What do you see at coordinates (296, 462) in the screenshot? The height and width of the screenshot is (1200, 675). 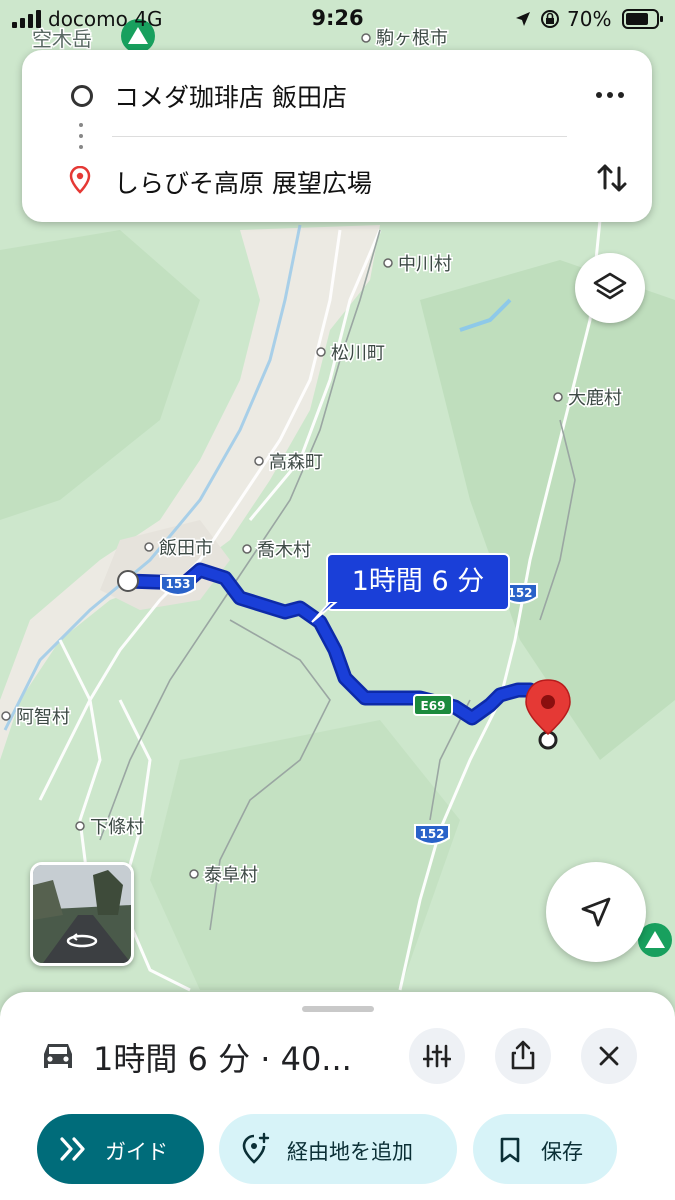 I see `place-label-takamori: 高森町` at bounding box center [296, 462].